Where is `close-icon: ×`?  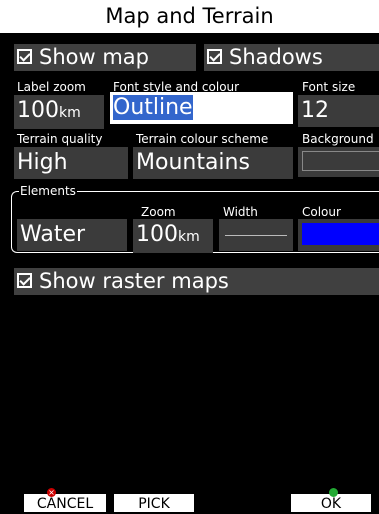 close-icon: × is located at coordinates (51, 492).